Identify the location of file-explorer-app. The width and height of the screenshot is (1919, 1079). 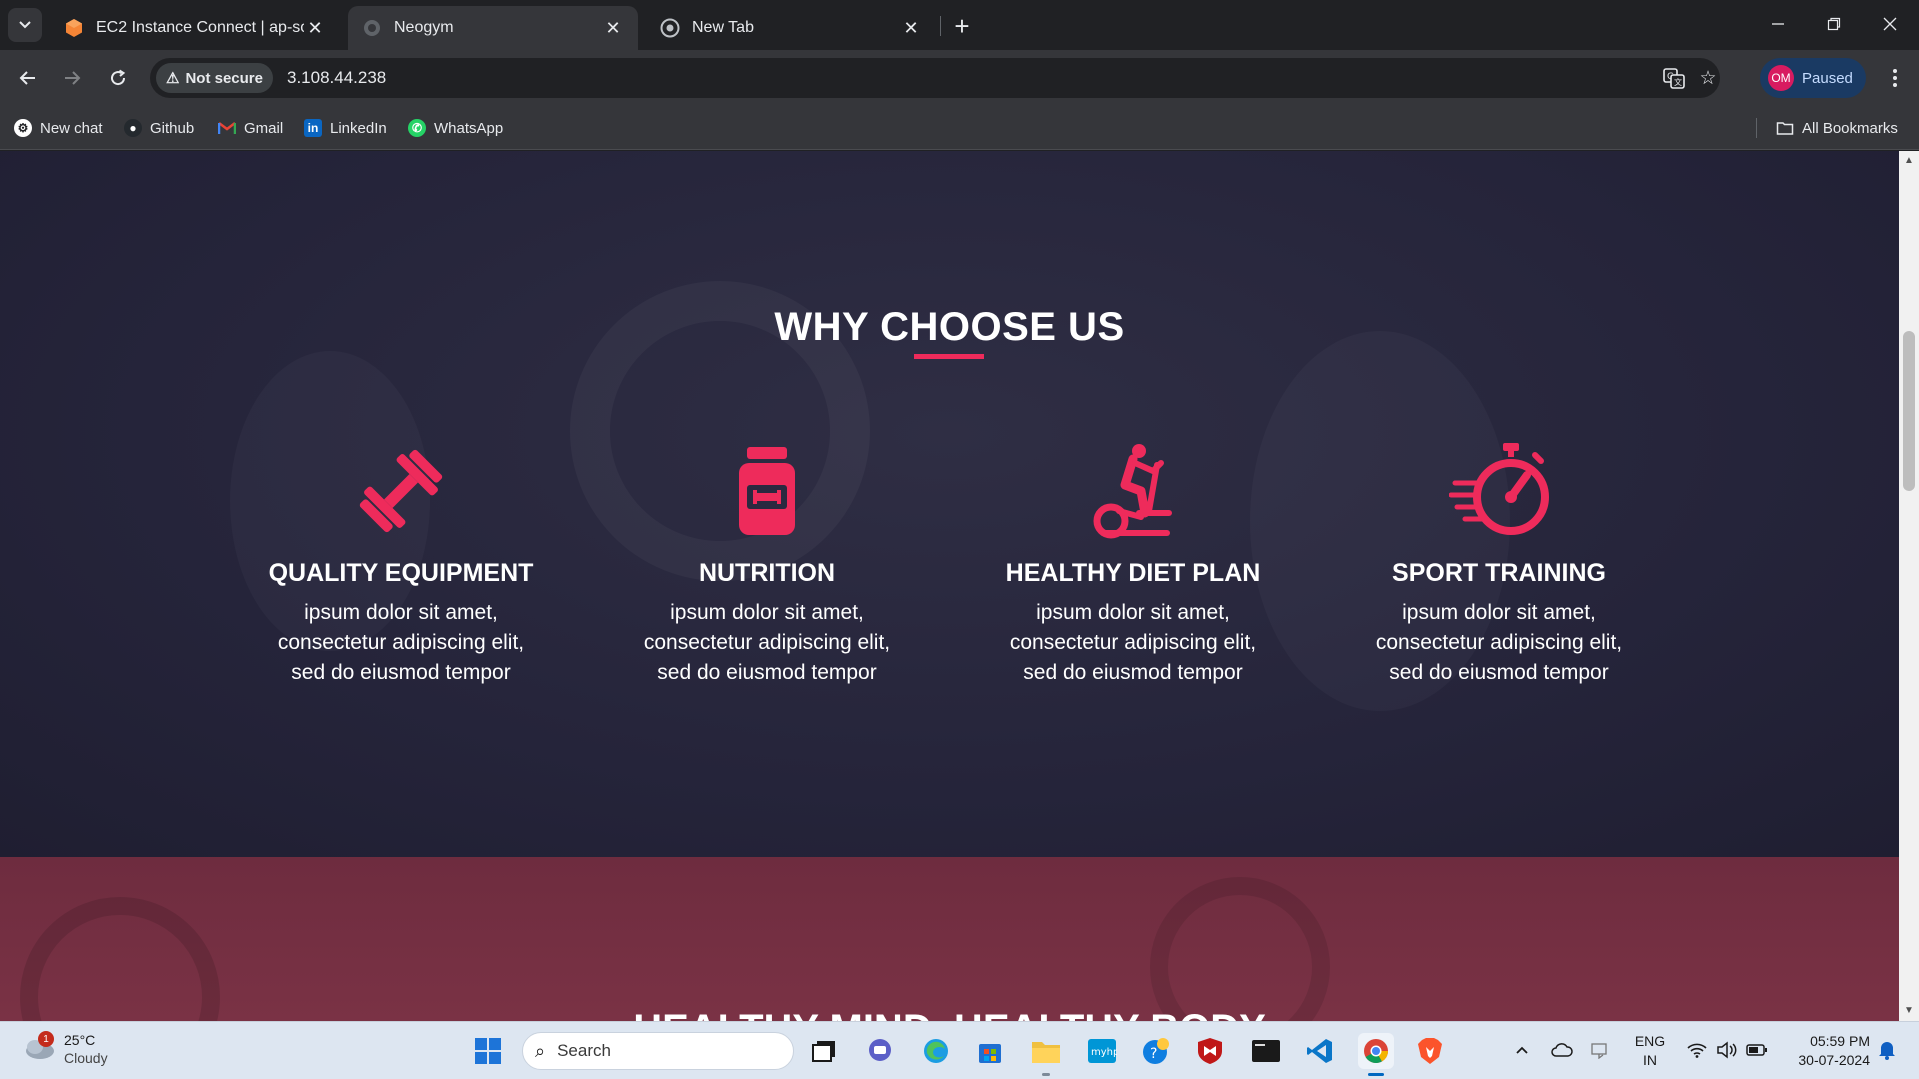
(1046, 1054).